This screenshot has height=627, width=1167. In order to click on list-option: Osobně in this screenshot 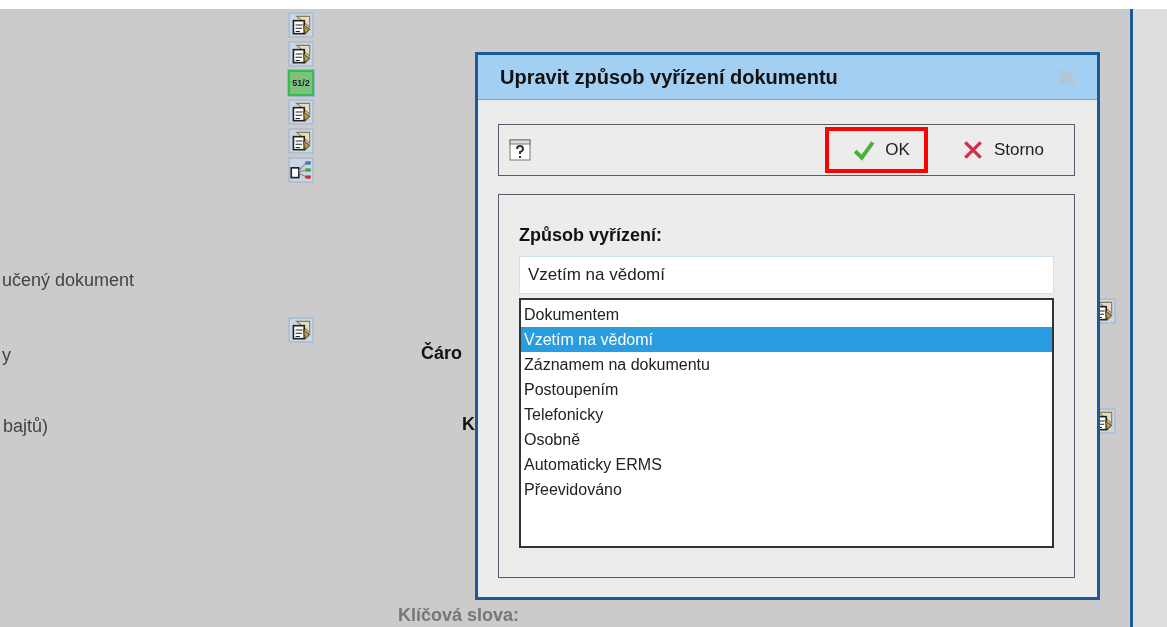, I will do `click(786, 439)`.